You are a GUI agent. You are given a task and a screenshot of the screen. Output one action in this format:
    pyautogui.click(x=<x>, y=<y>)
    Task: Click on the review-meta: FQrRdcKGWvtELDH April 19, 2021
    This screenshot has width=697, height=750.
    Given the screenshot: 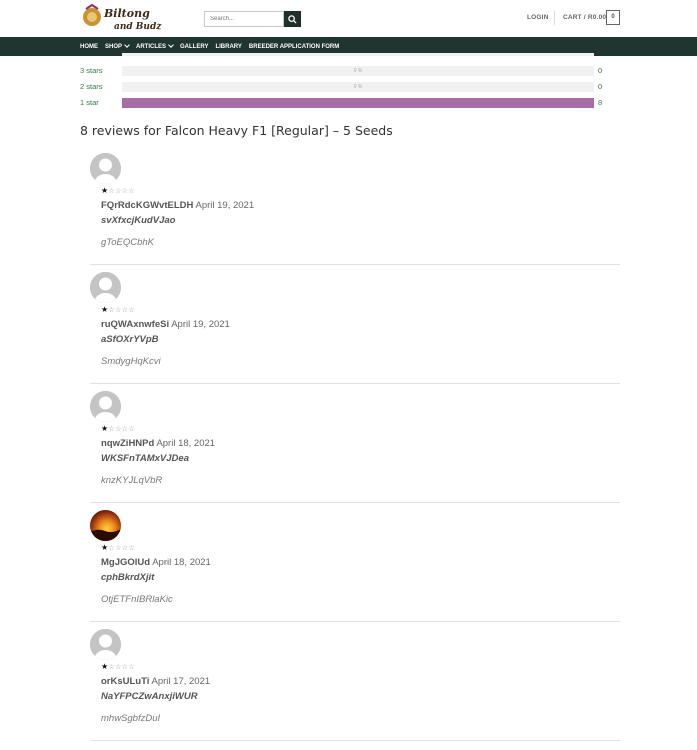 What is the action you would take?
    pyautogui.click(x=177, y=205)
    